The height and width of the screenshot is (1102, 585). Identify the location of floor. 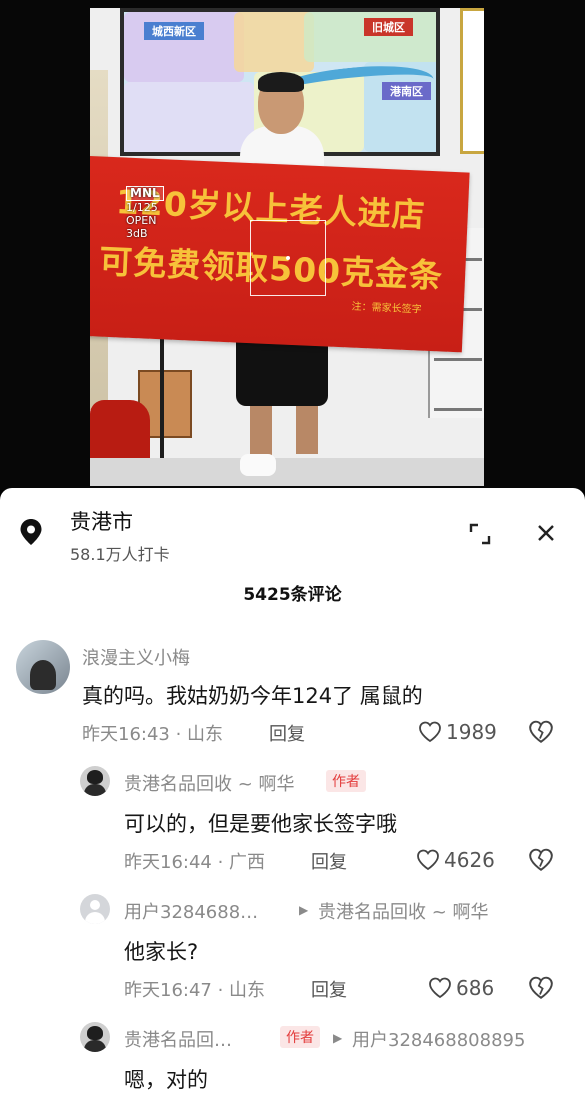
(287, 472).